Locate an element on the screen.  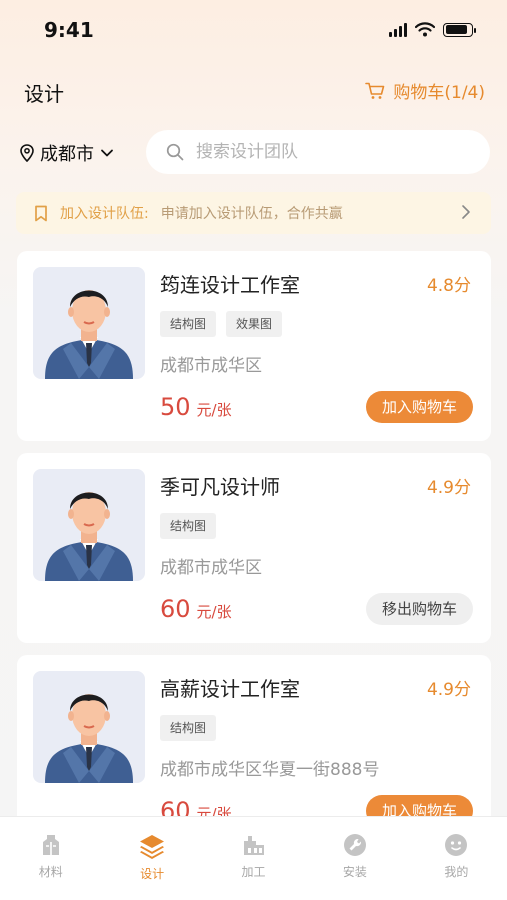
bookmark-icon is located at coordinates (41, 213).